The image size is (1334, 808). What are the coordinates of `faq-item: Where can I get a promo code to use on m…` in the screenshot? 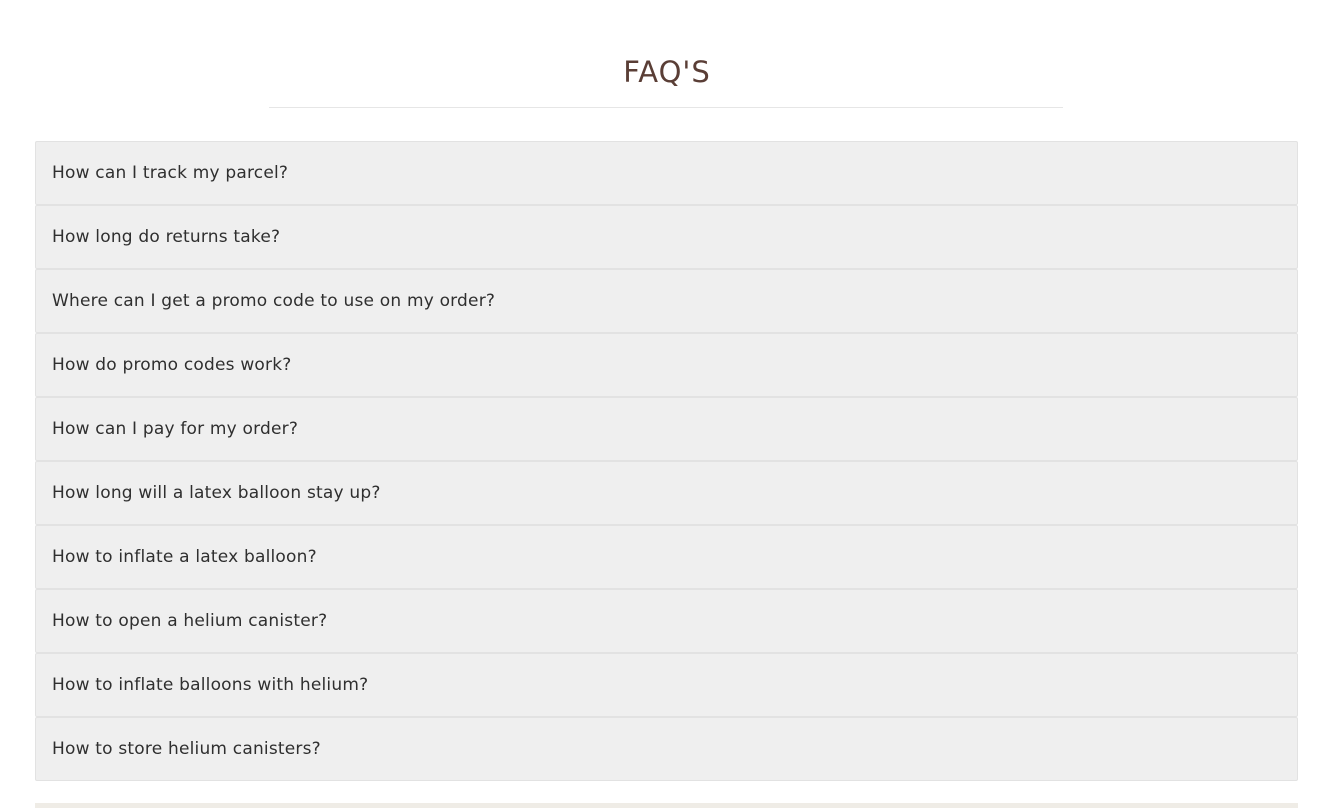 It's located at (666, 301).